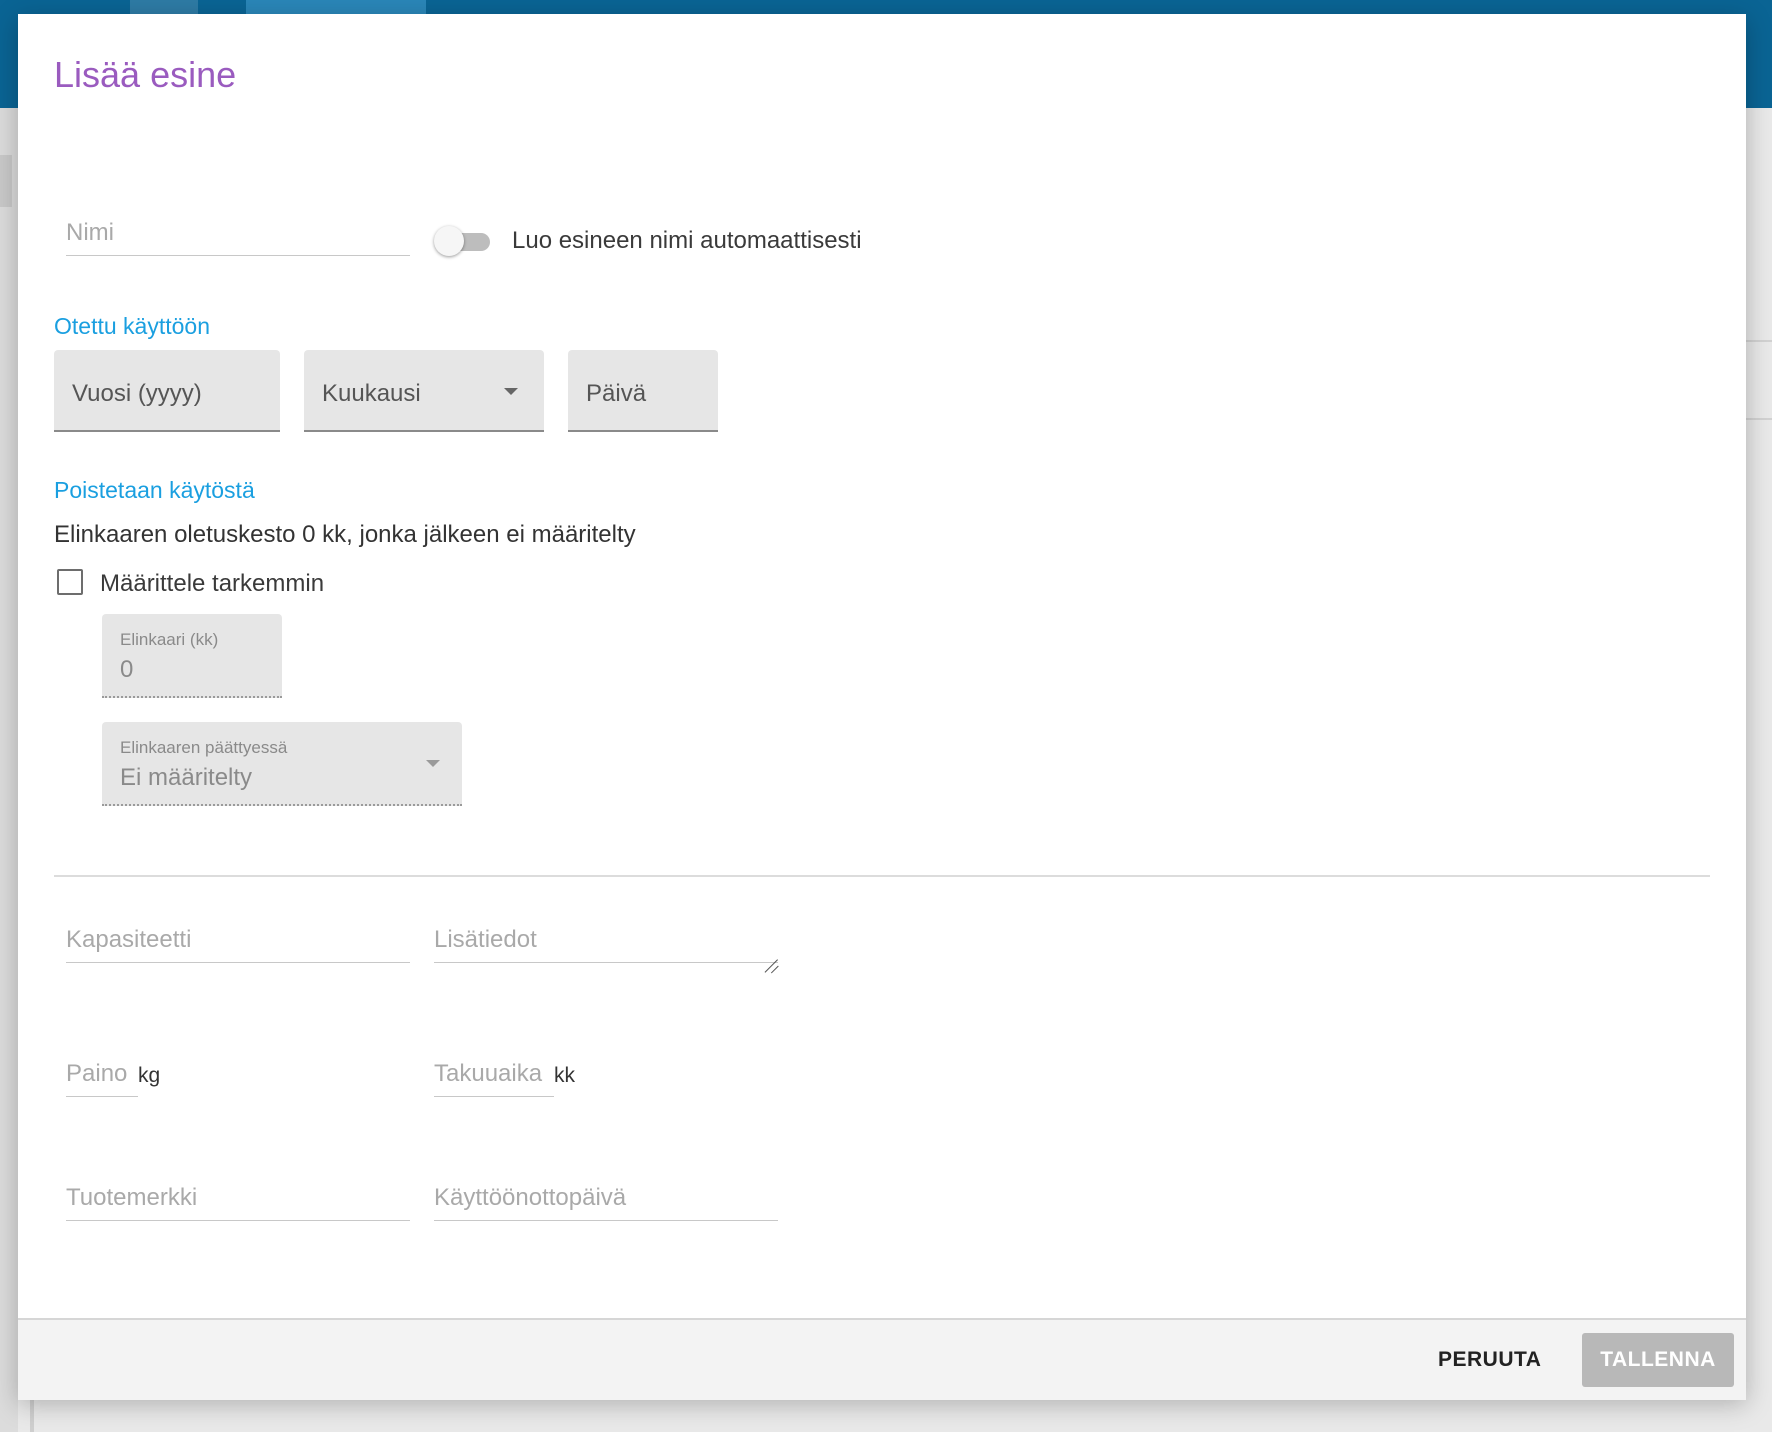 This screenshot has height=1432, width=1772. What do you see at coordinates (485, 939) in the screenshot?
I see `notes-textarea-placeholder: Lisätiedot` at bounding box center [485, 939].